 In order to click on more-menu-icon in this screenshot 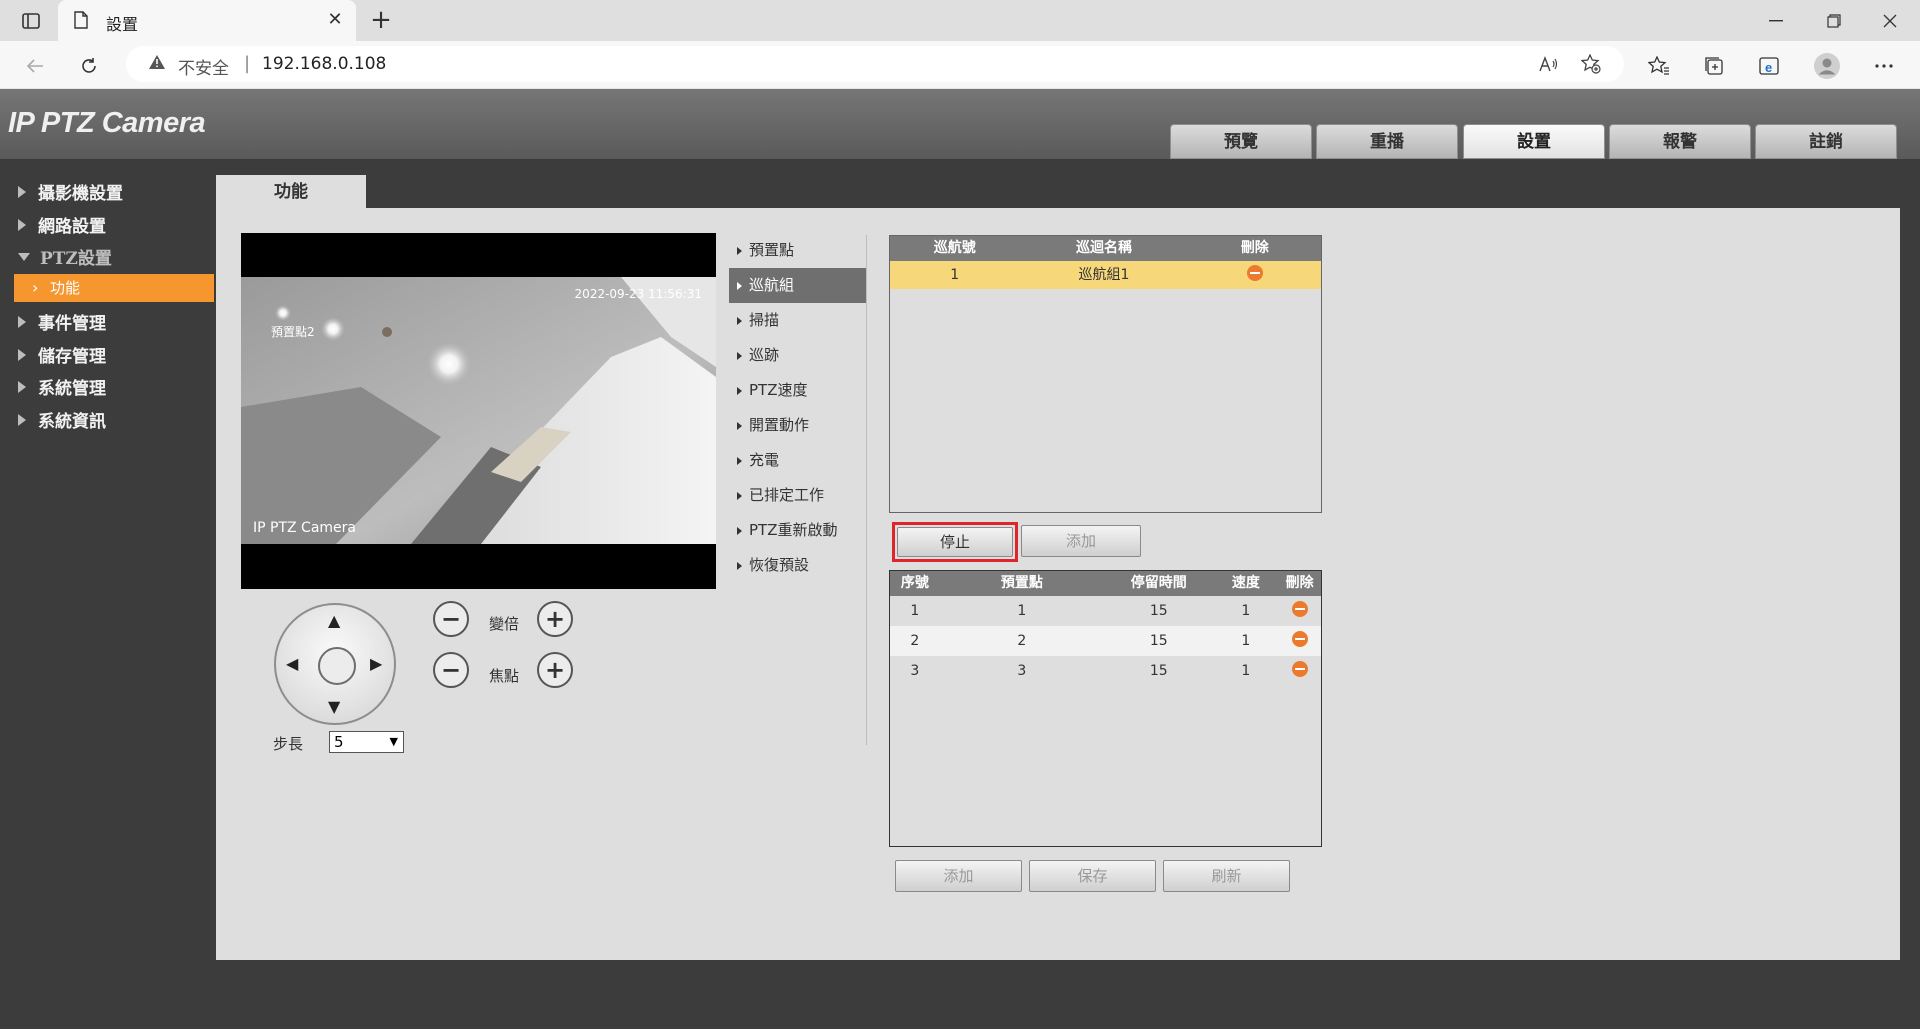, I will do `click(1884, 66)`.